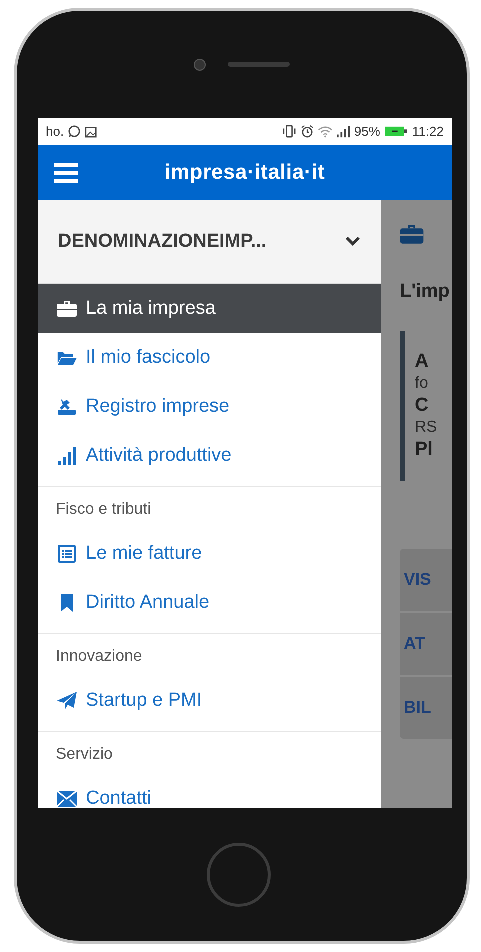 The height and width of the screenshot is (952, 481). Describe the element at coordinates (307, 131) in the screenshot. I see `alarm-icon` at that location.